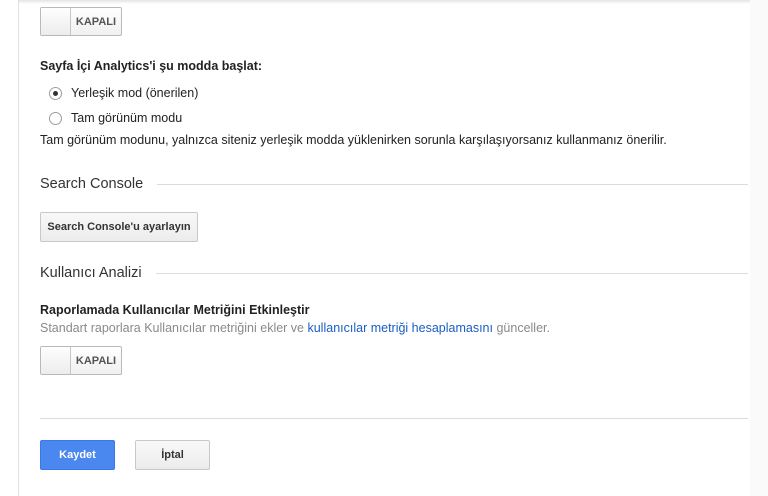 The height and width of the screenshot is (496, 768). I want to click on user-analysis-heading: Kullanıcı Analizi, so click(394, 273).